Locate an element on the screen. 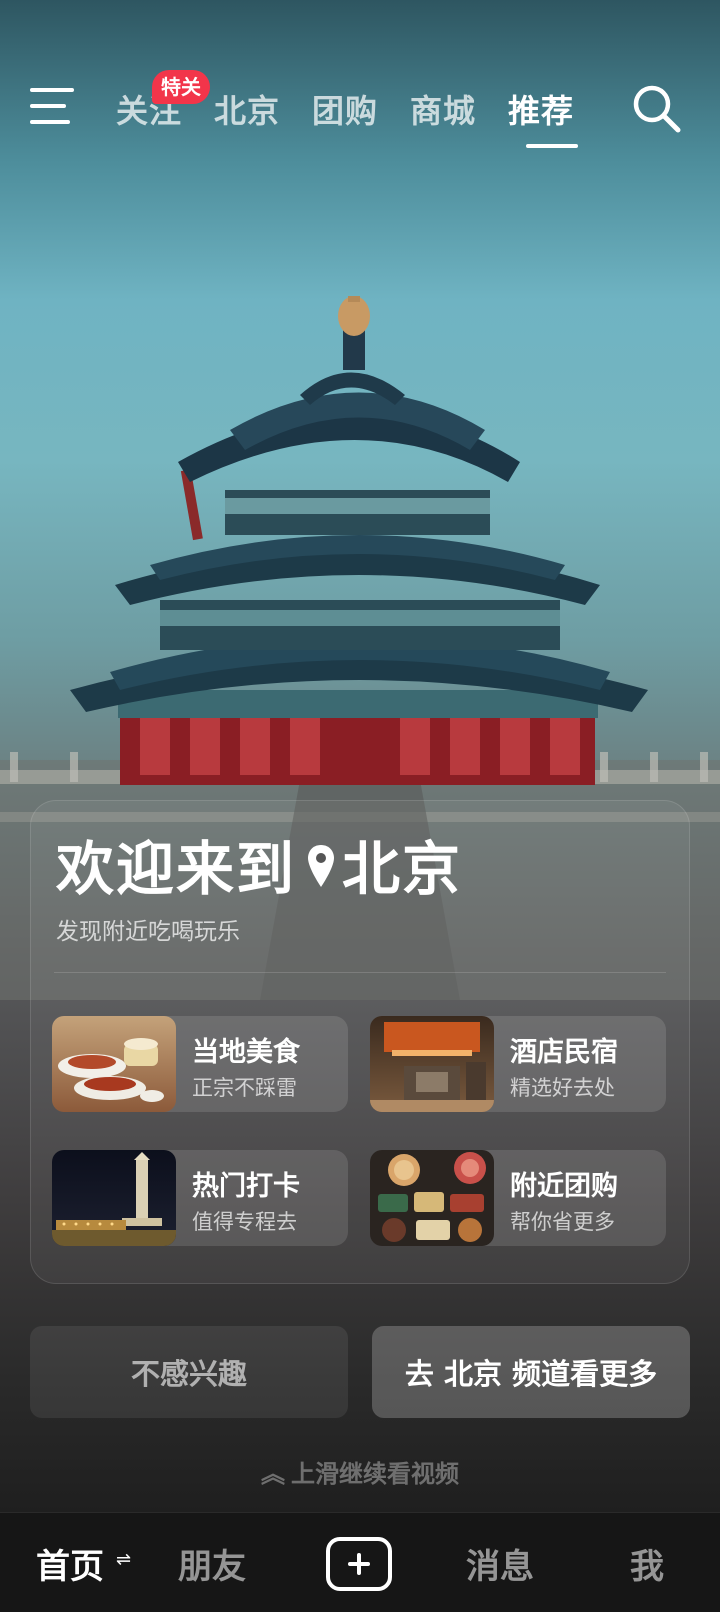 The image size is (720, 1612). swipe-up-hint: ︽ 上滑继续看视频 is located at coordinates (360, 1471).